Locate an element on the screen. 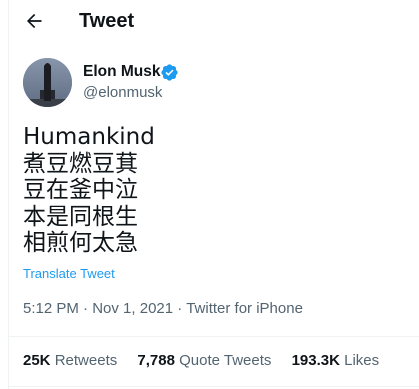  retweets-count: 25K is located at coordinates (37, 360).